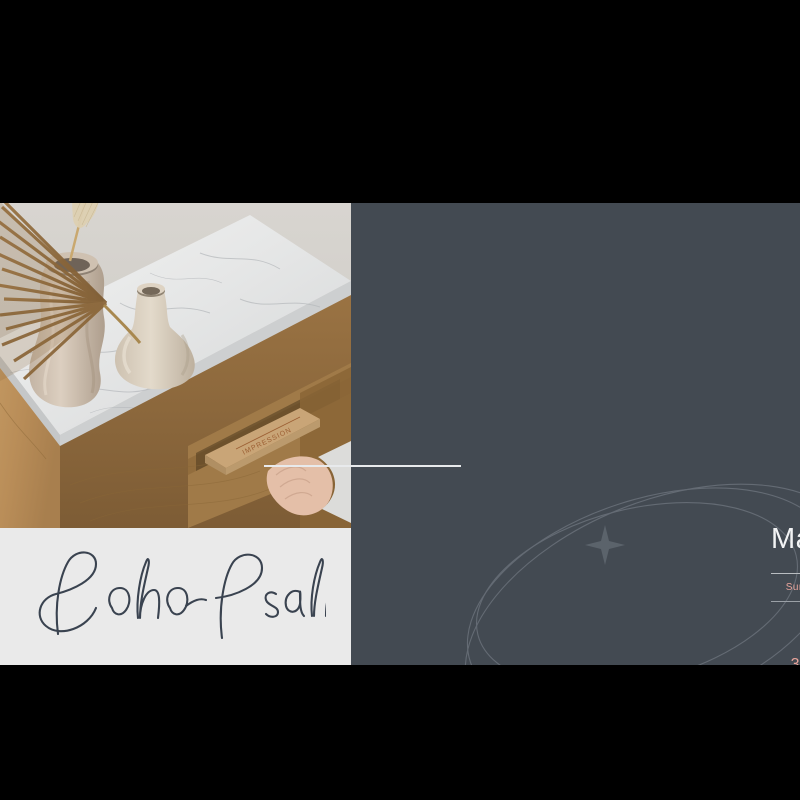 The height and width of the screenshot is (800, 800). I want to click on month-year-row: March 2024, so click(785, 539).